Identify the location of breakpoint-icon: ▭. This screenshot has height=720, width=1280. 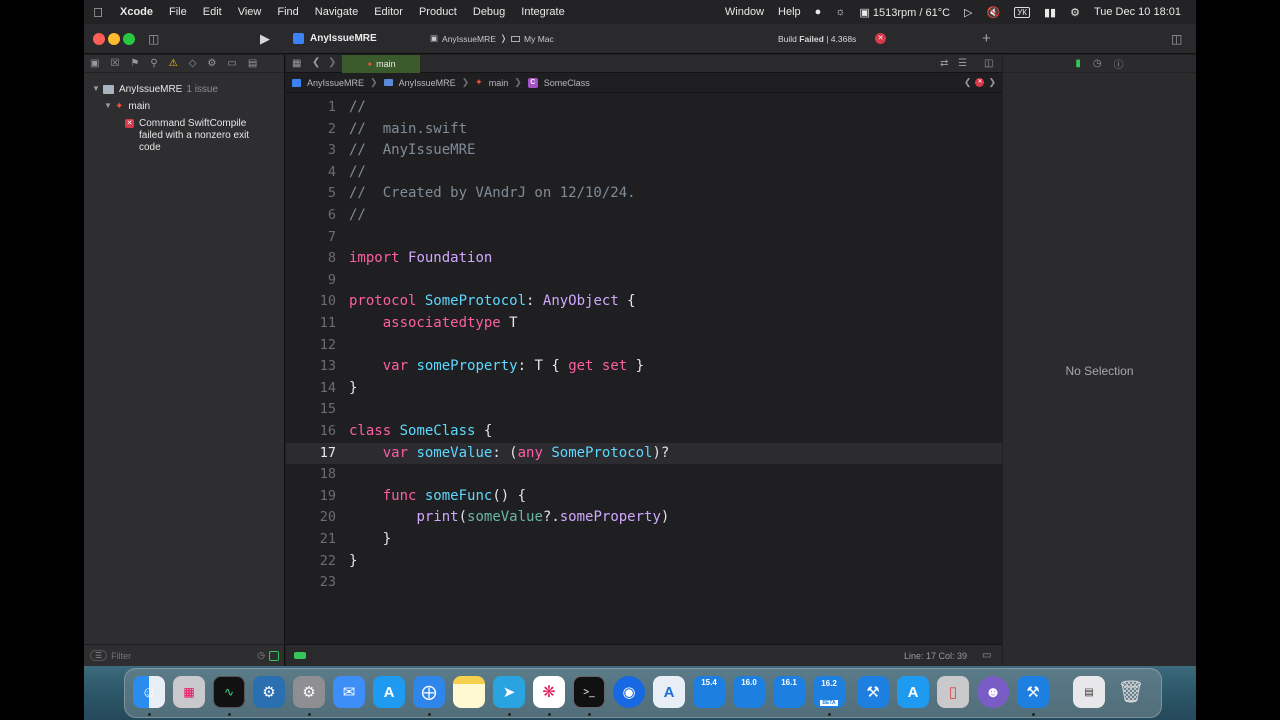
(231, 63).